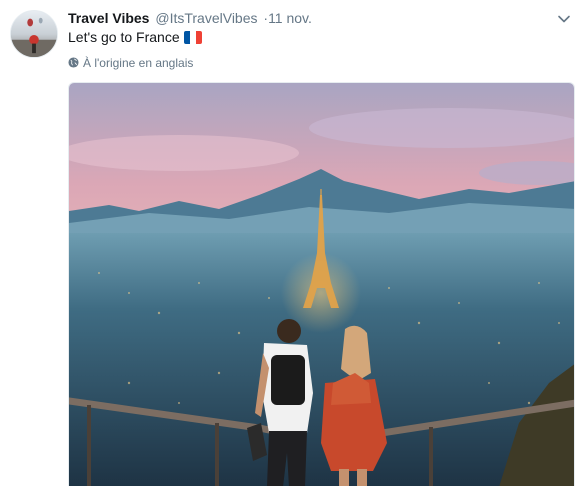 The width and height of the screenshot is (583, 486). I want to click on avatar-image, so click(34, 34).